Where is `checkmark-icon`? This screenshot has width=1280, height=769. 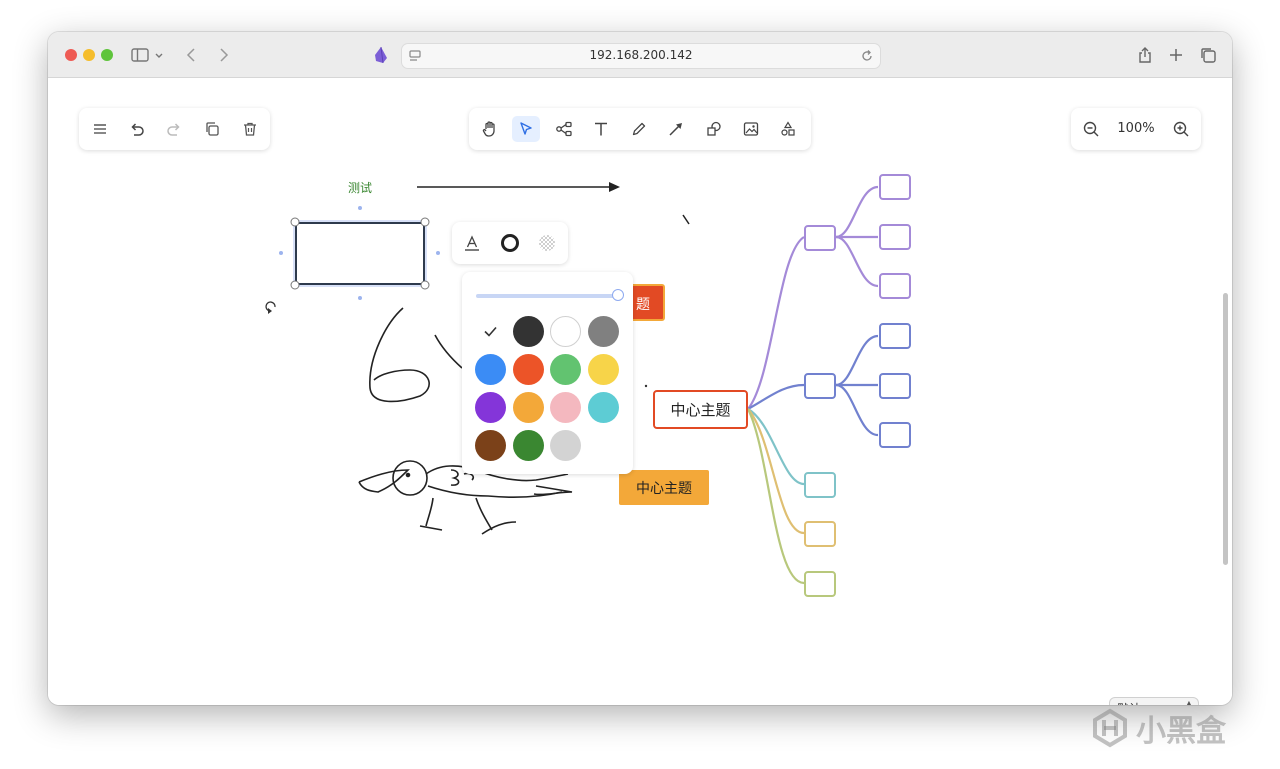
checkmark-icon is located at coordinates (490, 331).